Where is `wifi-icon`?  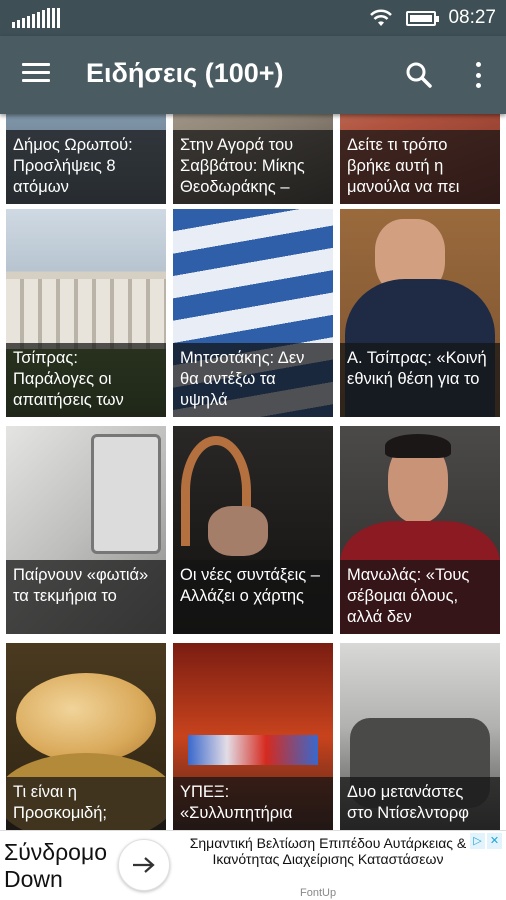 wifi-icon is located at coordinates (381, 17).